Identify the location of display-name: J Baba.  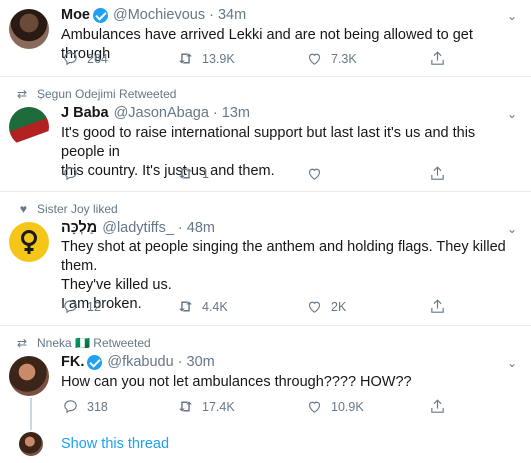
(85, 113).